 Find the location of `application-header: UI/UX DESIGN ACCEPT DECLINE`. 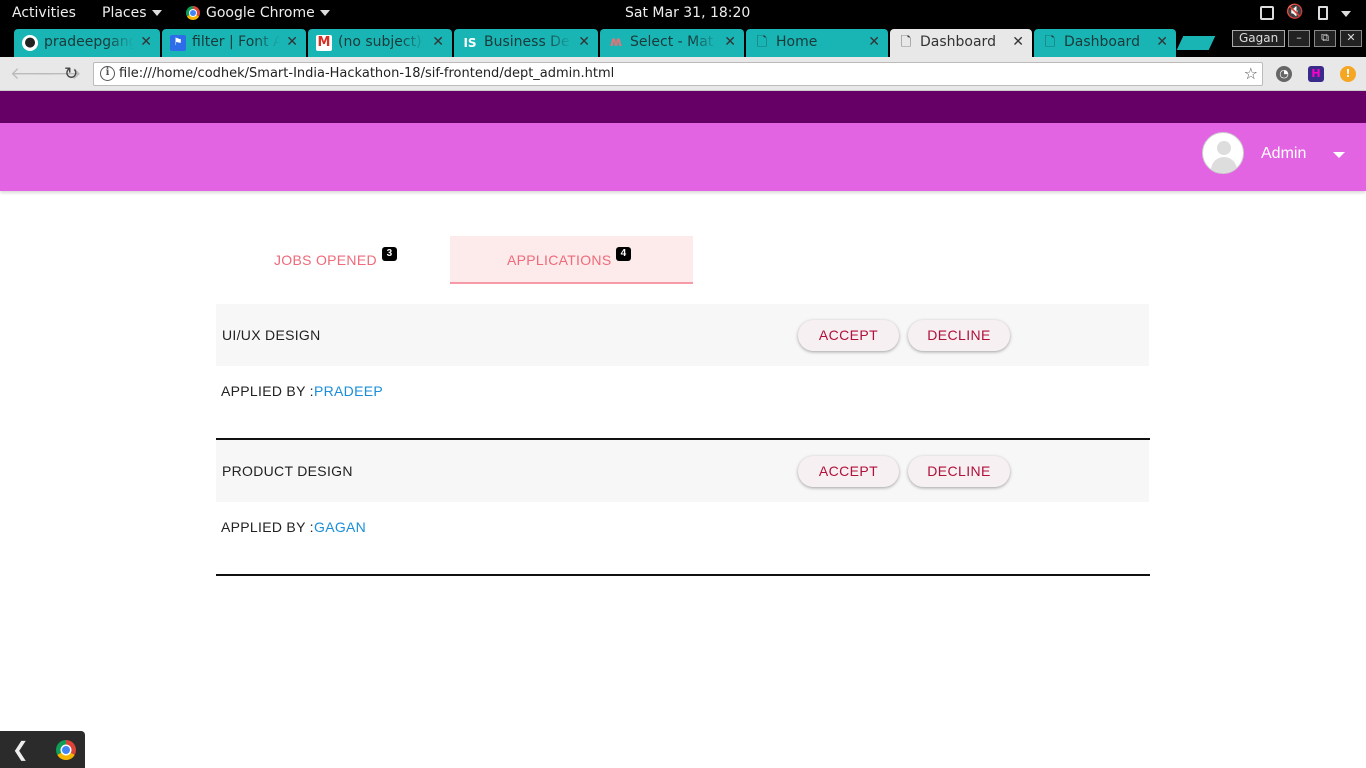

application-header: UI/UX DESIGN ACCEPT DECLINE is located at coordinates (682, 335).